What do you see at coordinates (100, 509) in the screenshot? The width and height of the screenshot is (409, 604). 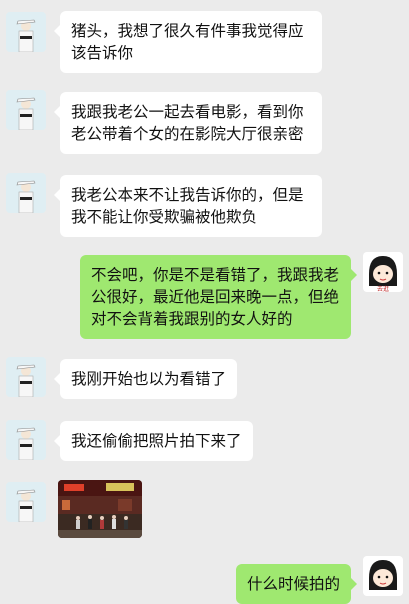 I see `cinema-photo-message` at bounding box center [100, 509].